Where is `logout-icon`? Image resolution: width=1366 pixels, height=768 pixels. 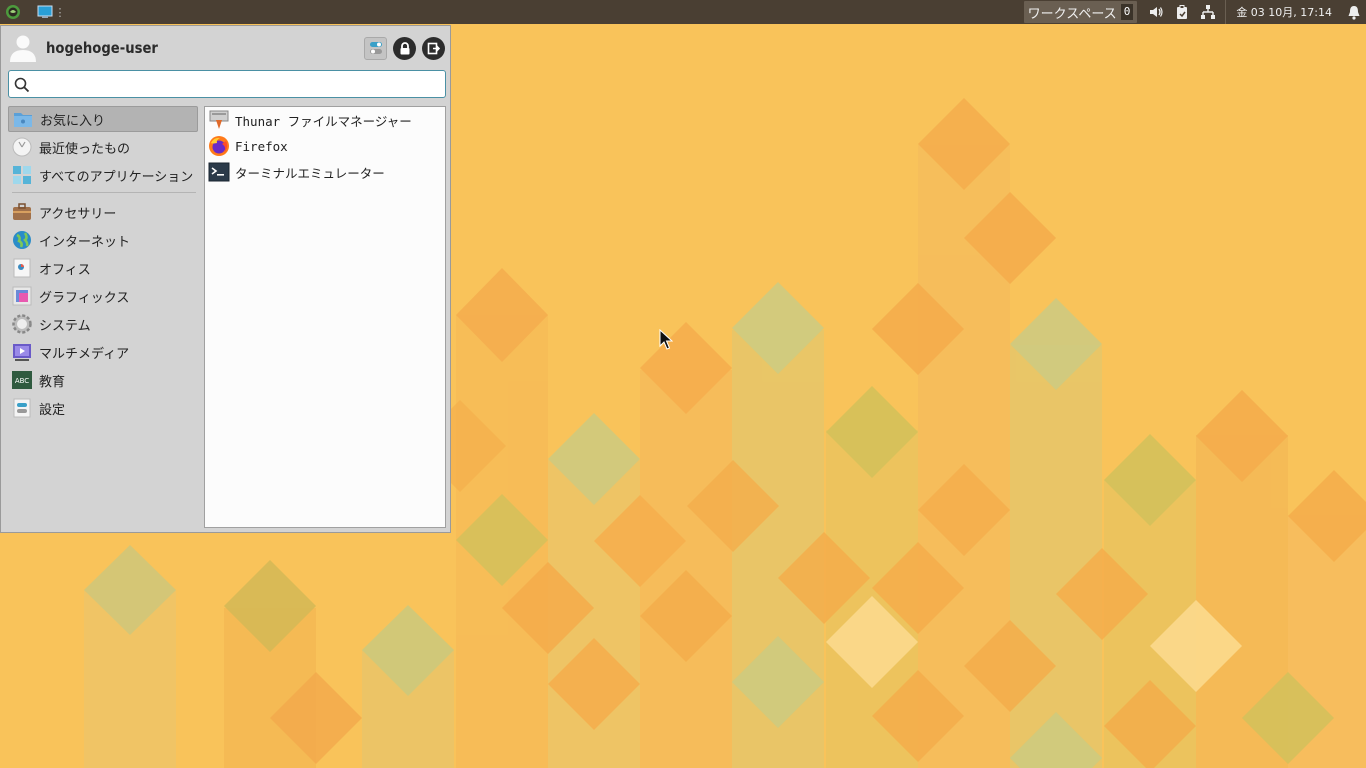 logout-icon is located at coordinates (433, 48).